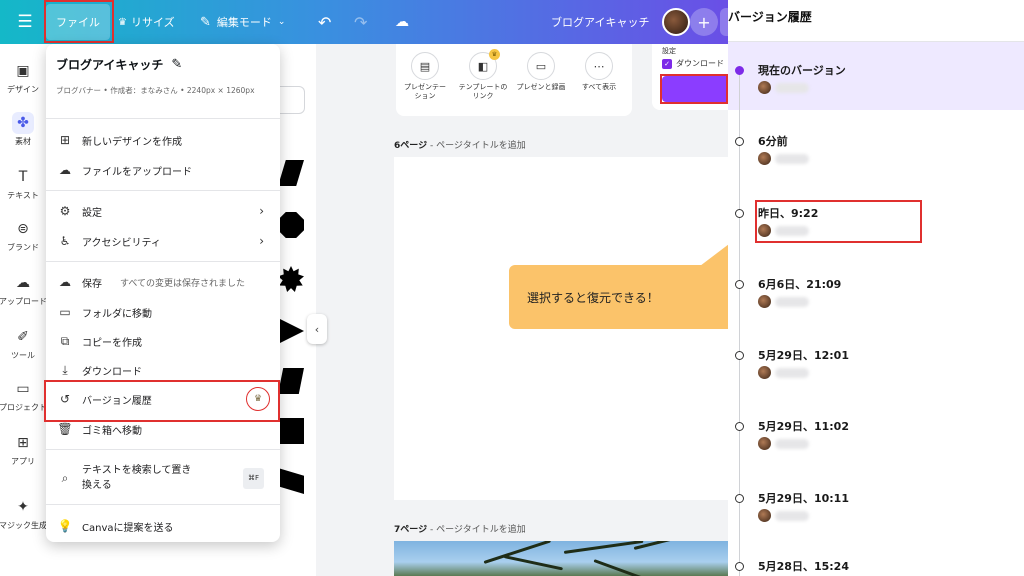  I want to click on menu-item-version-history: ↺ バージョン履歴 ♛, so click(165, 399).